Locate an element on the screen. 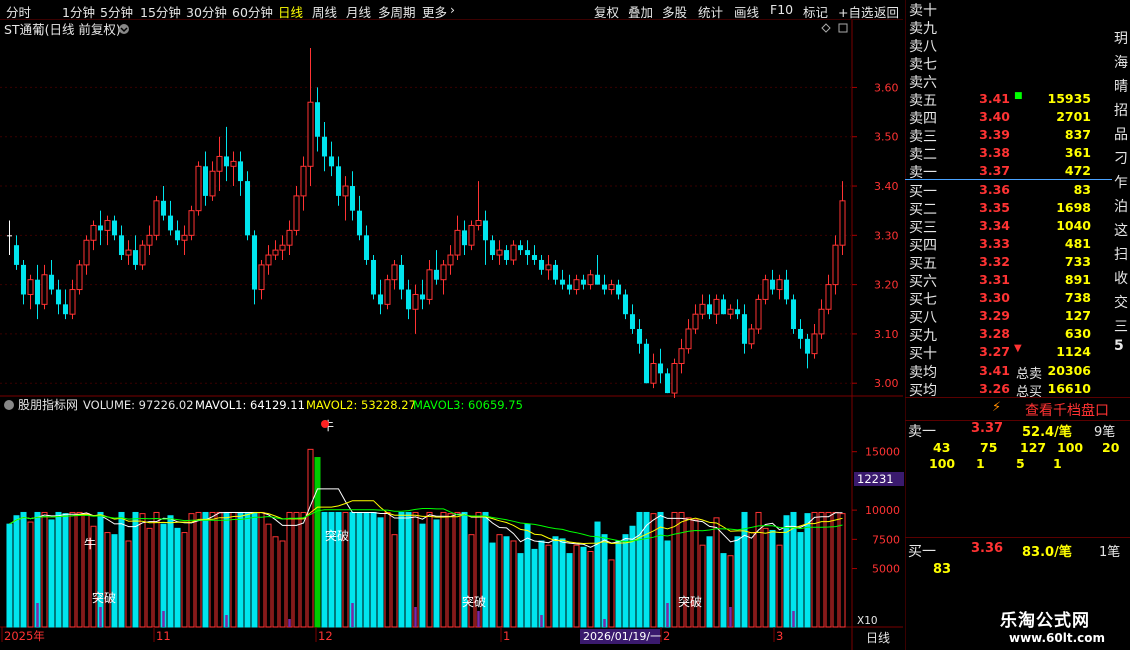 The height and width of the screenshot is (650, 1130). toolbar-action-4: 画线 is located at coordinates (746, 11).